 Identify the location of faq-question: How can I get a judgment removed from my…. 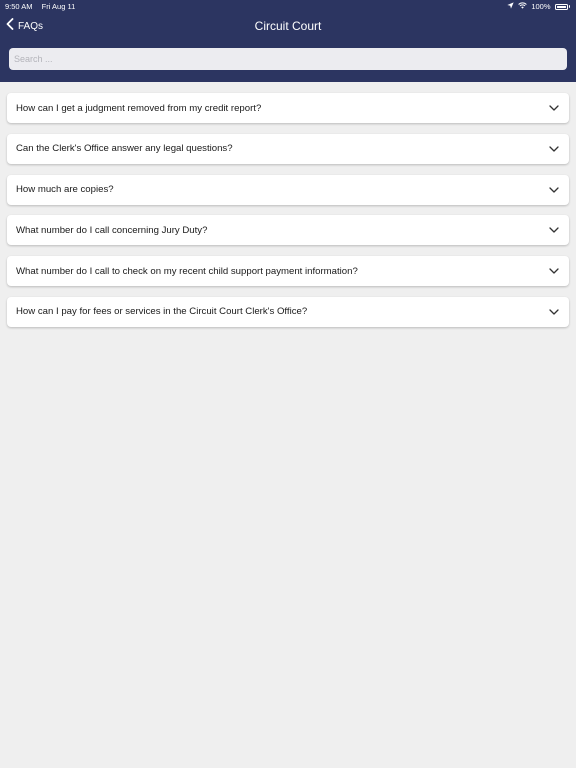
(139, 108).